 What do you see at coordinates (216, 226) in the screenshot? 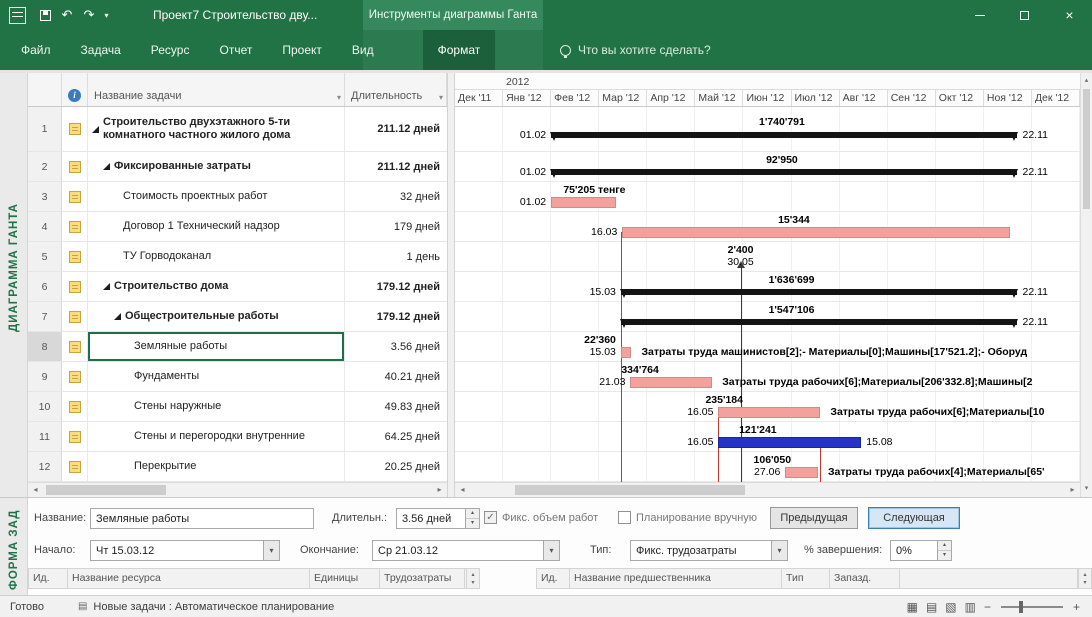
I see `task-name-cell: Договор 1 Технический надзор` at bounding box center [216, 226].